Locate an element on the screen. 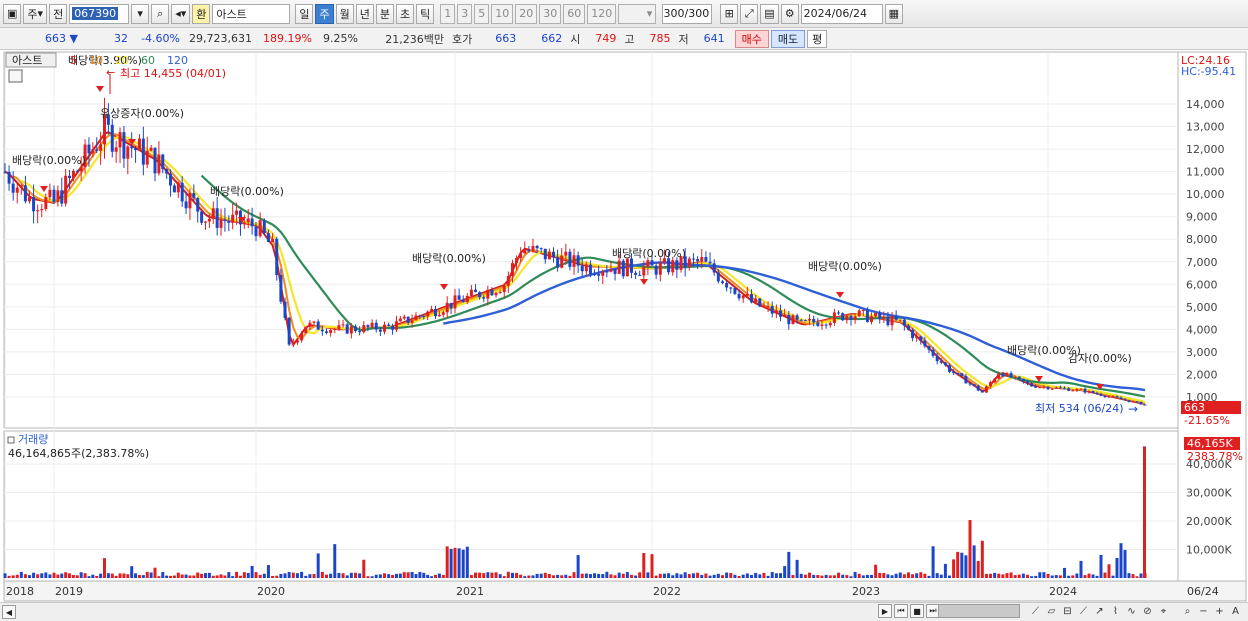 The width and height of the screenshot is (1248, 621). change-value: 32 is located at coordinates (121, 38).